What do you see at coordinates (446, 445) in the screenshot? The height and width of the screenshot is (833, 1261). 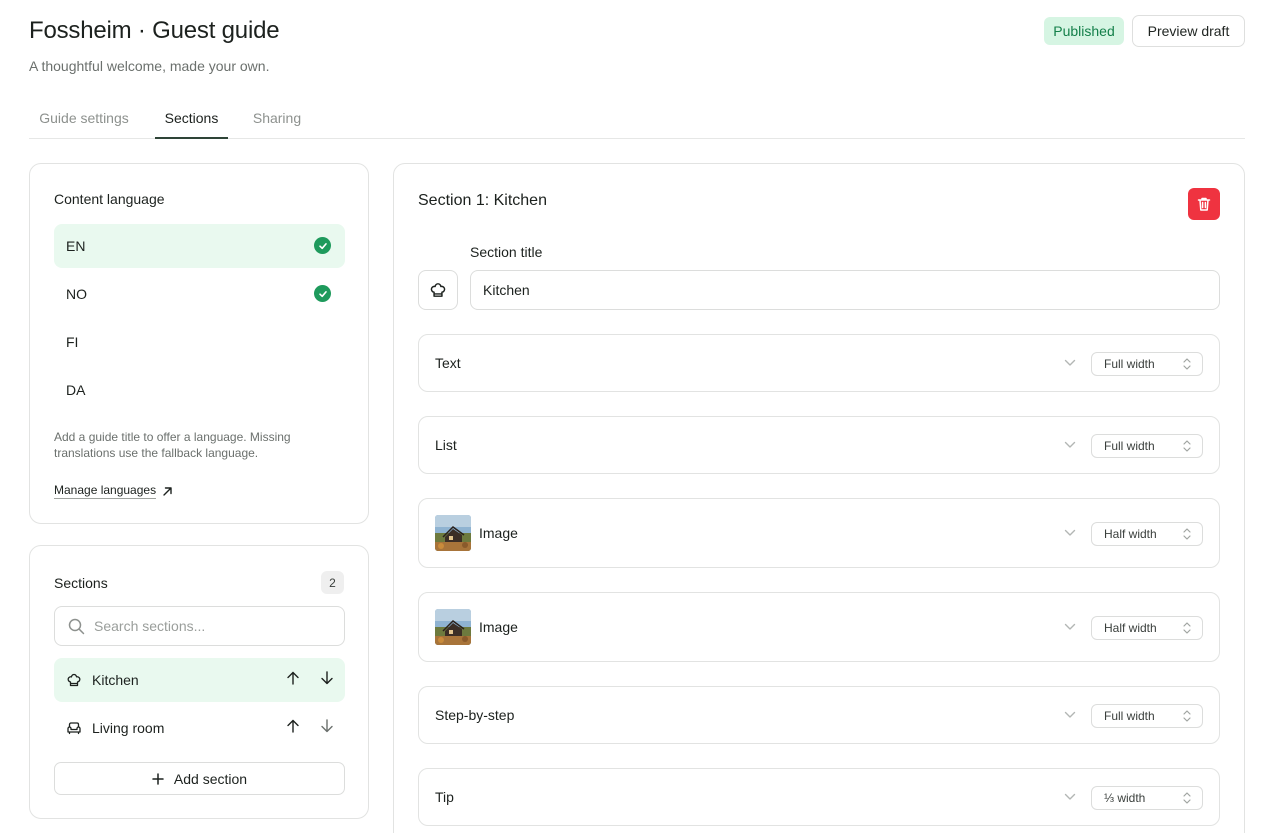 I see `block-label: List` at bounding box center [446, 445].